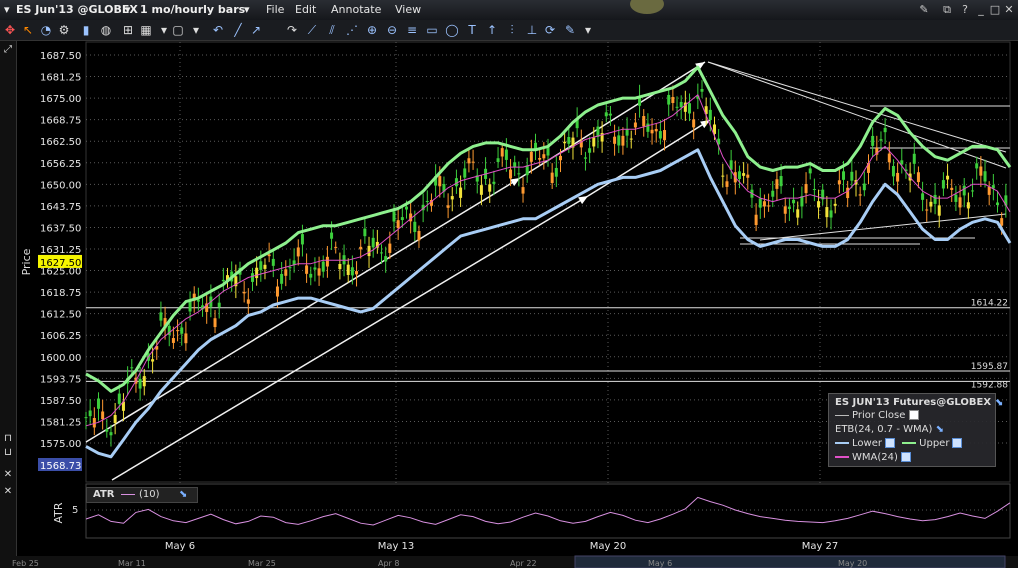 Image resolution: width=1018 pixels, height=568 pixels. What do you see at coordinates (10, 30) in the screenshot?
I see `crosshair-icon: ✥` at bounding box center [10, 30].